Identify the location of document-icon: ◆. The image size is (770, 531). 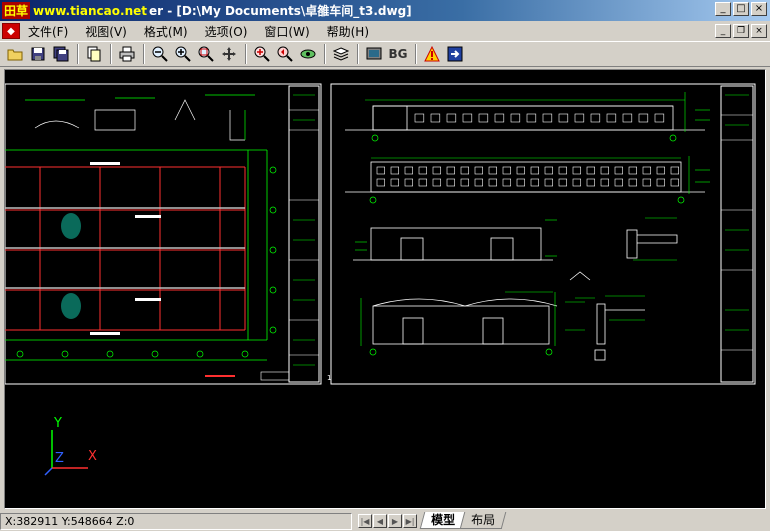
(11, 31).